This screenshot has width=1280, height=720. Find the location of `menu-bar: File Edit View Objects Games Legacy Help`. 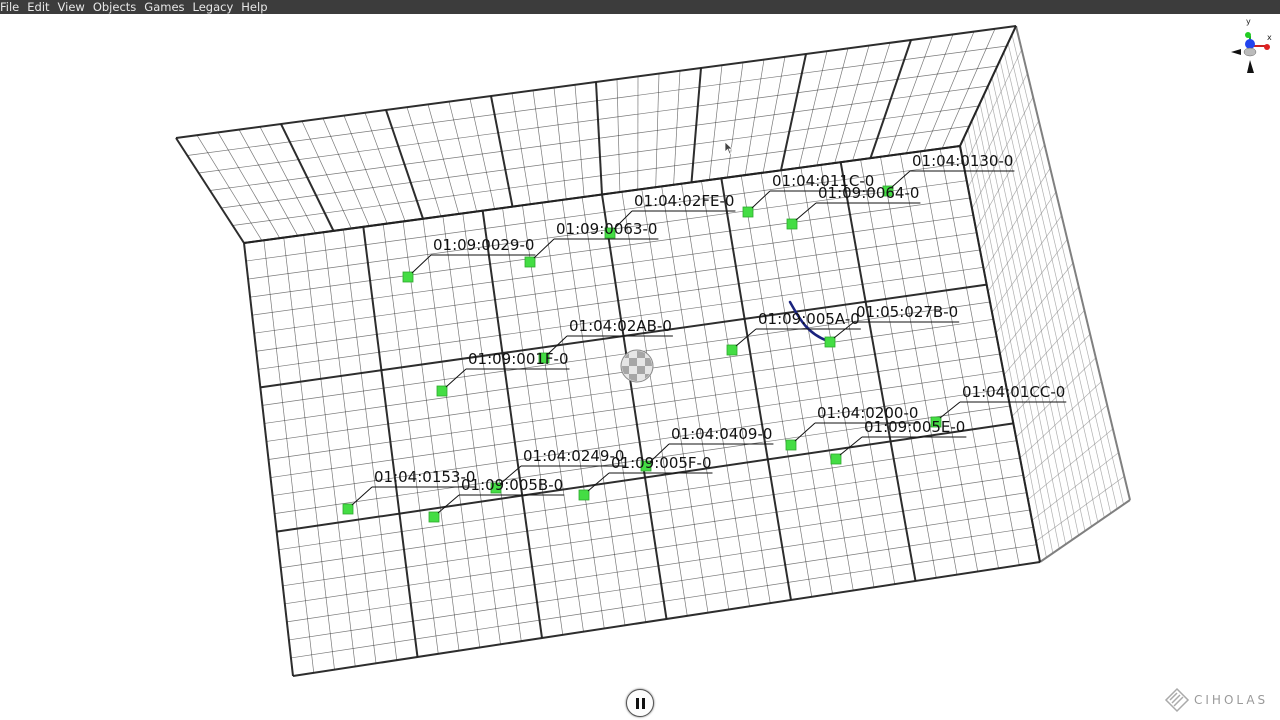

menu-bar: File Edit View Objects Games Legacy Help is located at coordinates (640, 7).